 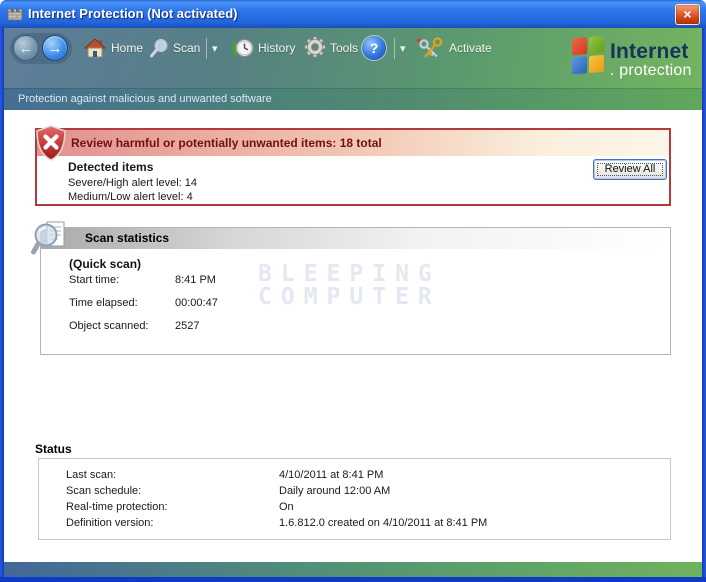 I want to click on status-value: Daily around 12:00 AM, so click(x=335, y=491).